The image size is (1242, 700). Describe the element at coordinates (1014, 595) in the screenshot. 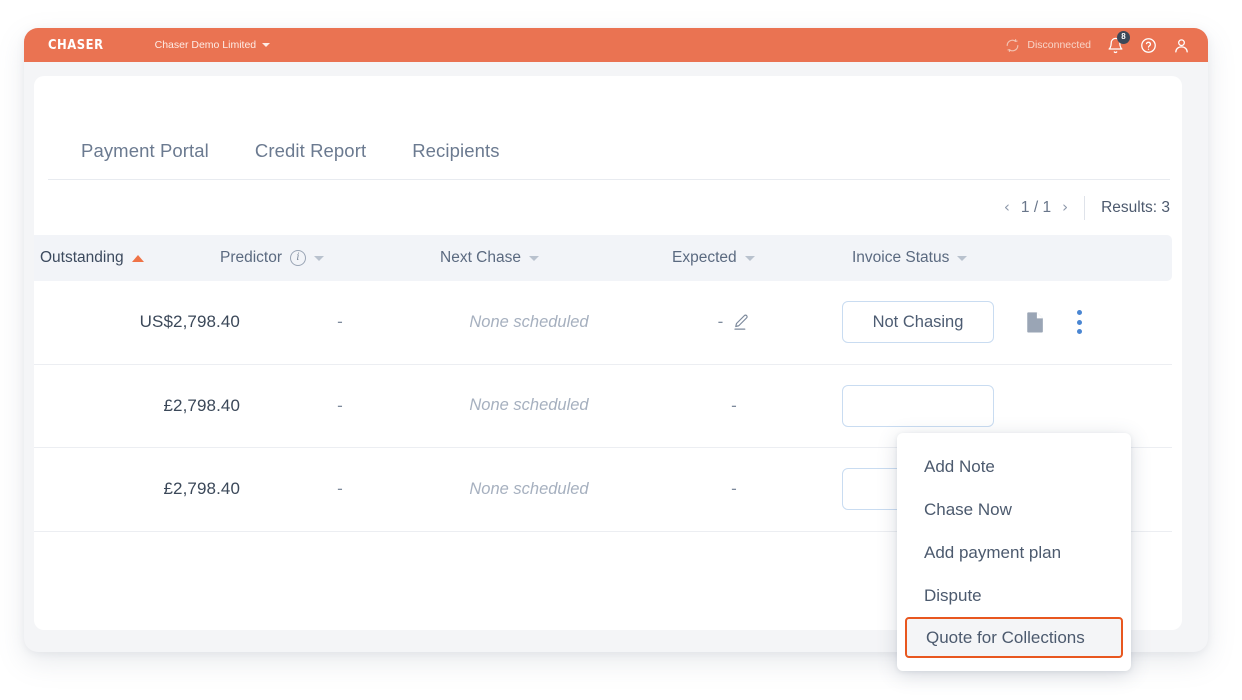

I see `menu-item-dispute: Dispute` at that location.